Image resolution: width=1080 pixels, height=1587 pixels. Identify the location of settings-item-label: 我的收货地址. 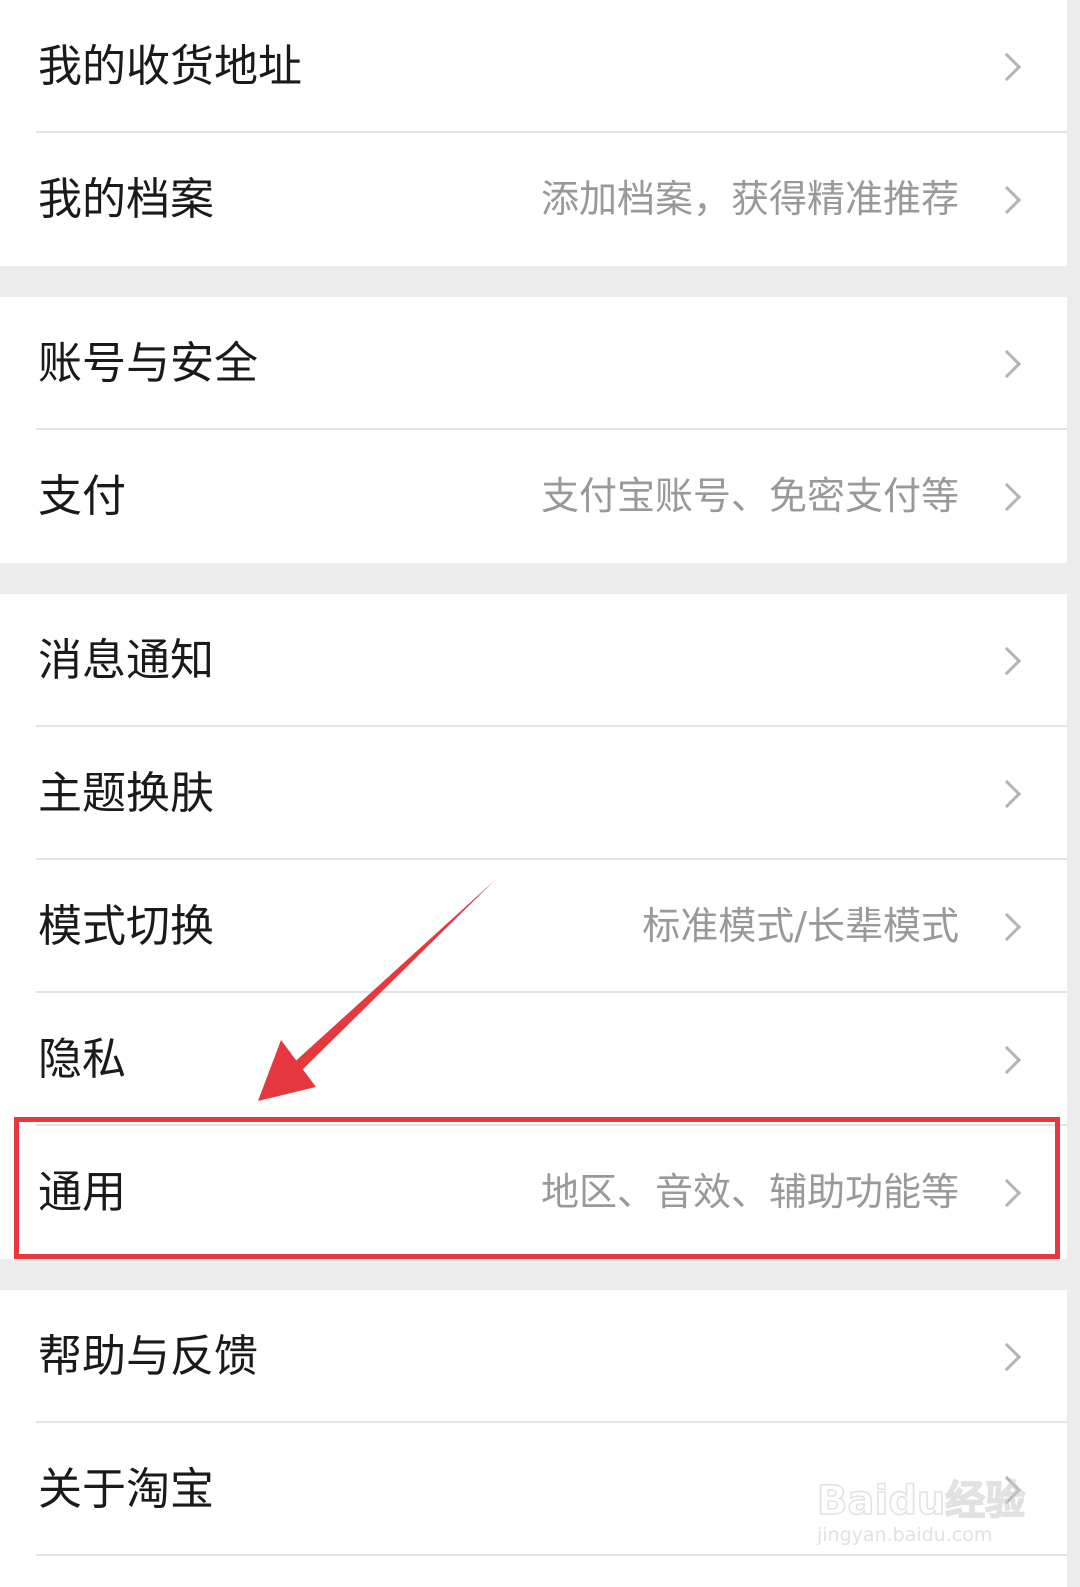
(170, 66).